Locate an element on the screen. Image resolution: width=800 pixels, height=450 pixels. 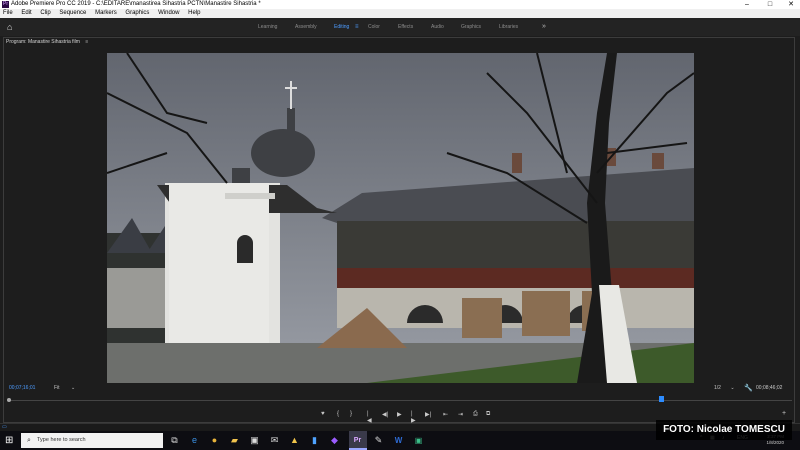
close-button: ✕ is located at coordinates (791, 4).